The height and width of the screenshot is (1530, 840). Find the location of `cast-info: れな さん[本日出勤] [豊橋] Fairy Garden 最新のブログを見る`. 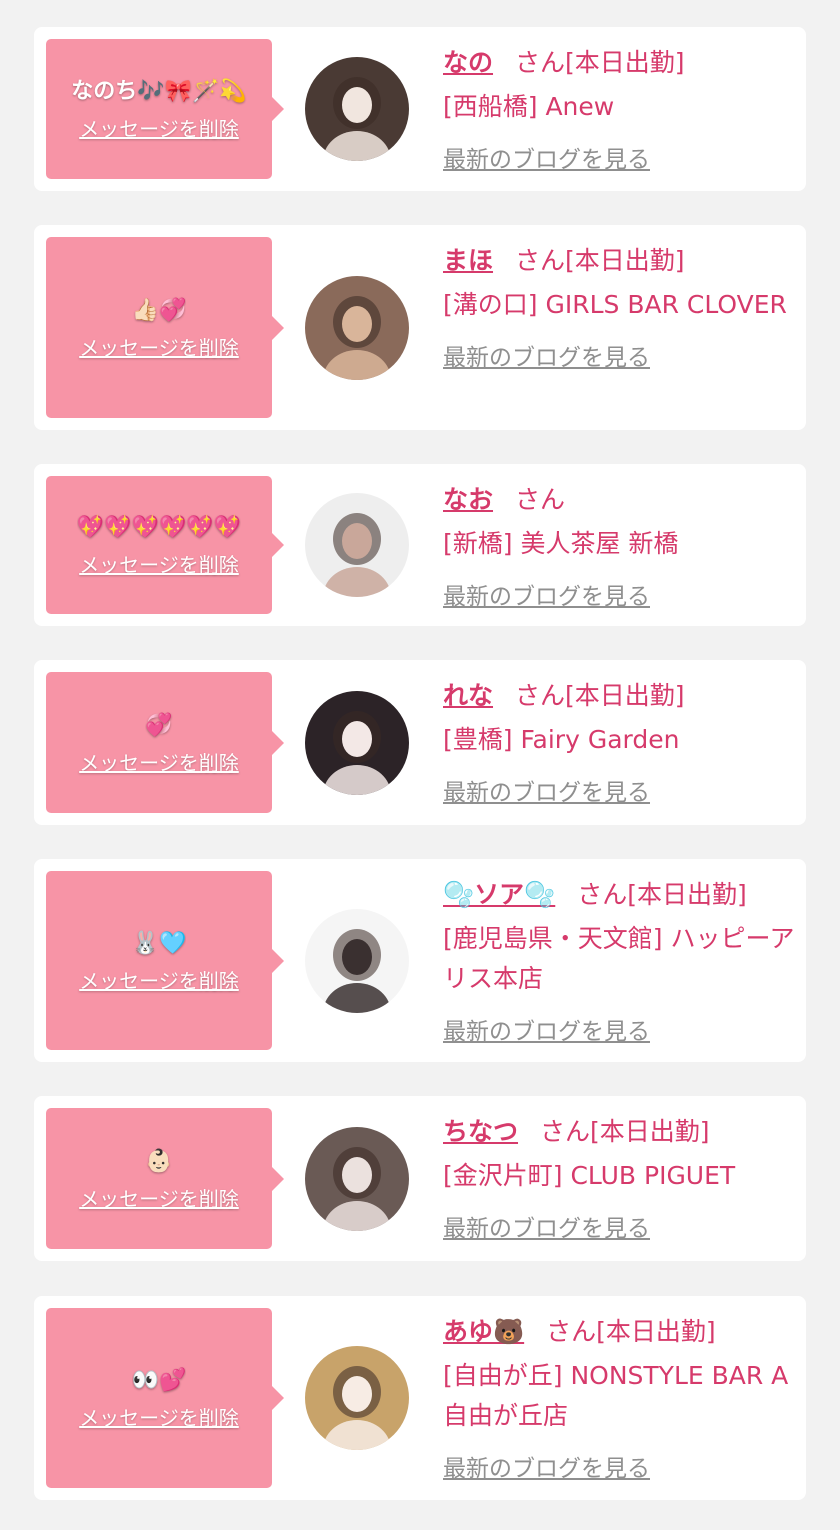

cast-info: れな さん[本日出勤] [豊橋] Fairy Garden 最新のブログを見る is located at coordinates (619, 742).